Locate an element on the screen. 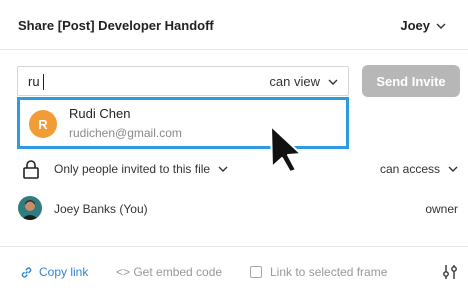 Image resolution: width=468 pixels, height=294 pixels. access-permission-label: can access is located at coordinates (409, 169).